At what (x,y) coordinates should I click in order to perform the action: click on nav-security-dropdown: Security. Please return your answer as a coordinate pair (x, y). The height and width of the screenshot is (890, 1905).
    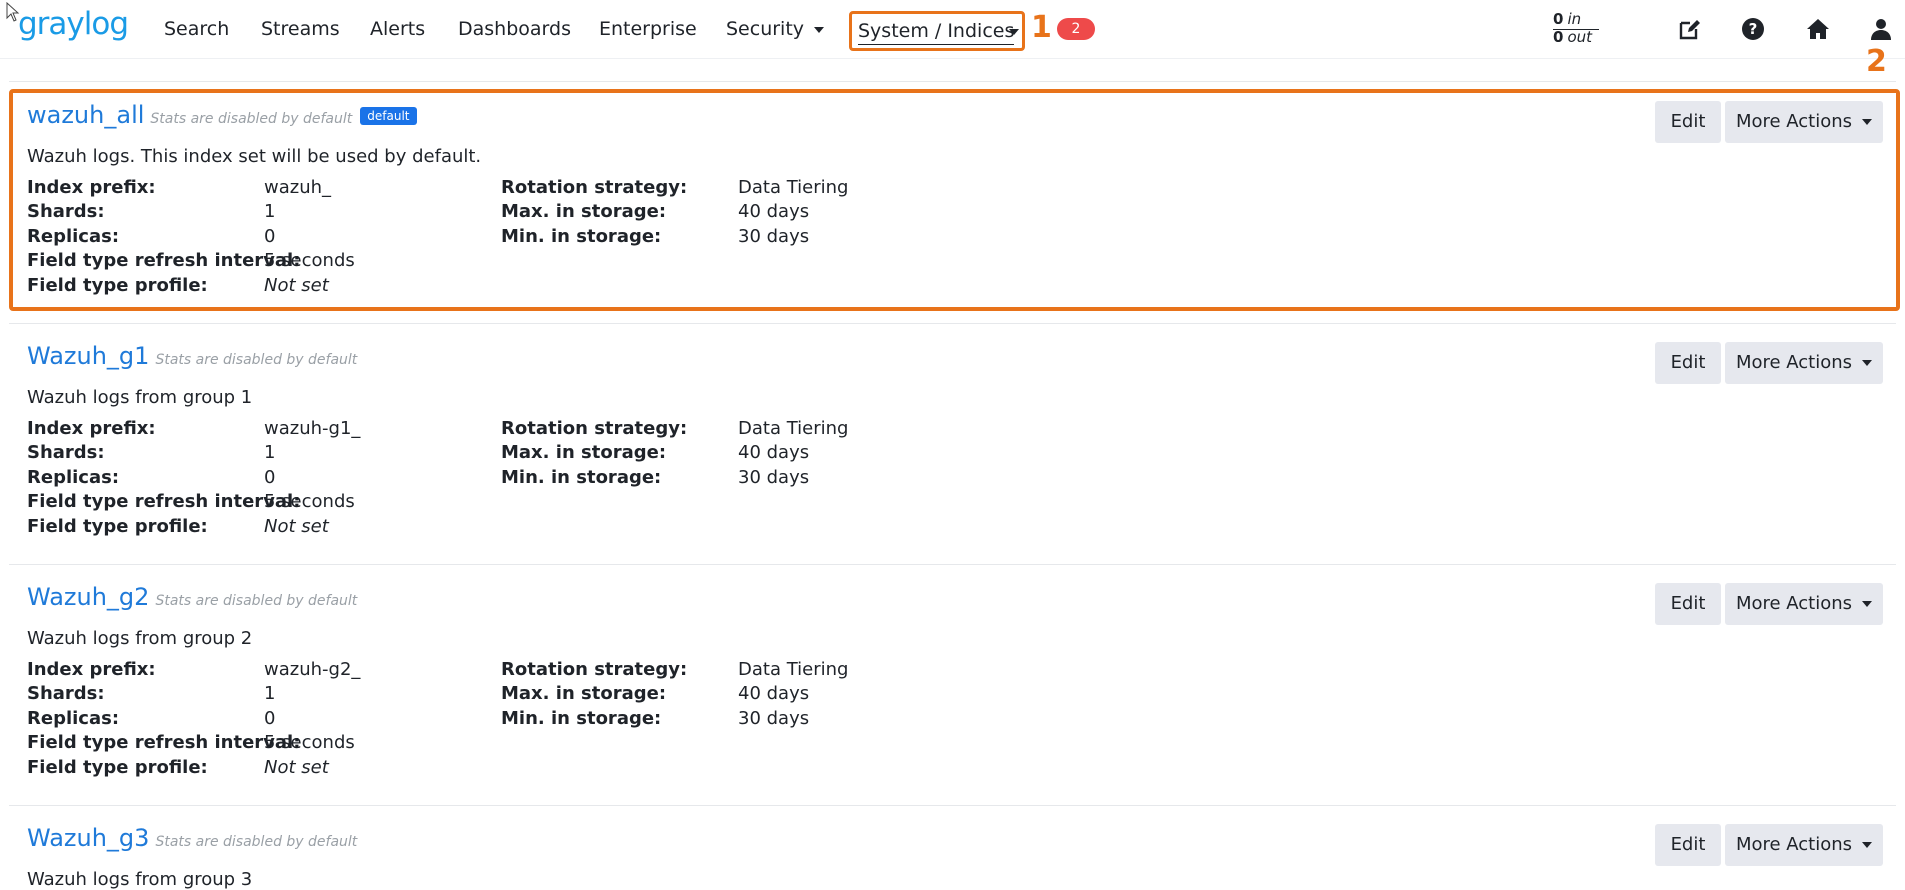
    Looking at the image, I should click on (775, 29).